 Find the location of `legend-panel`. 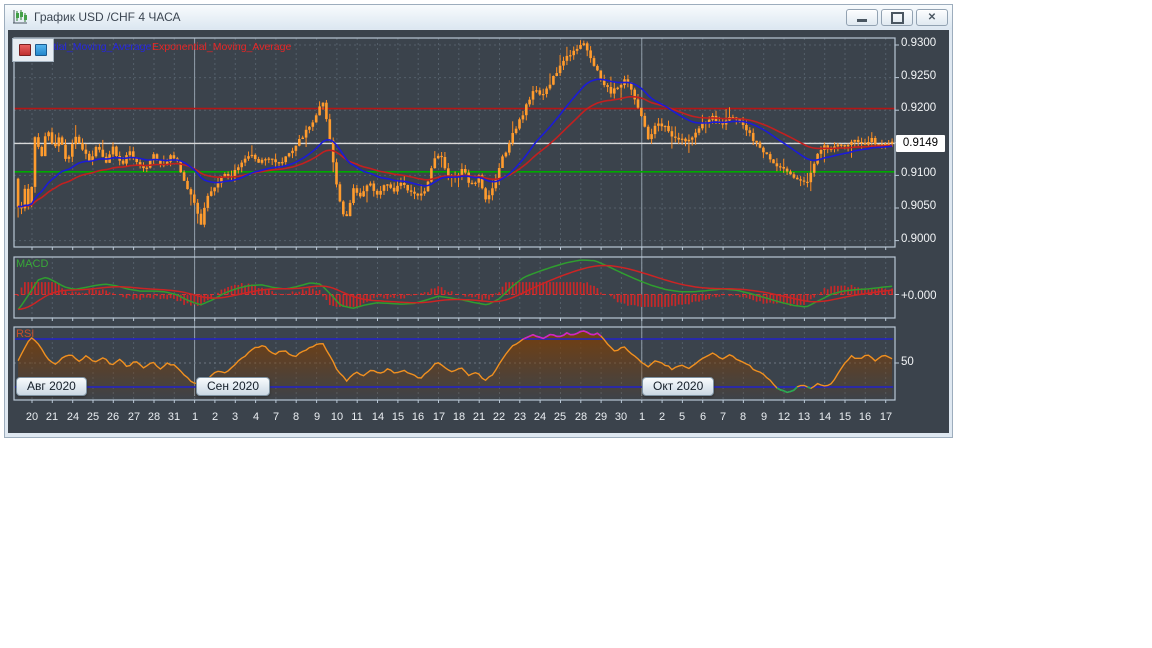

legend-panel is located at coordinates (33, 50).